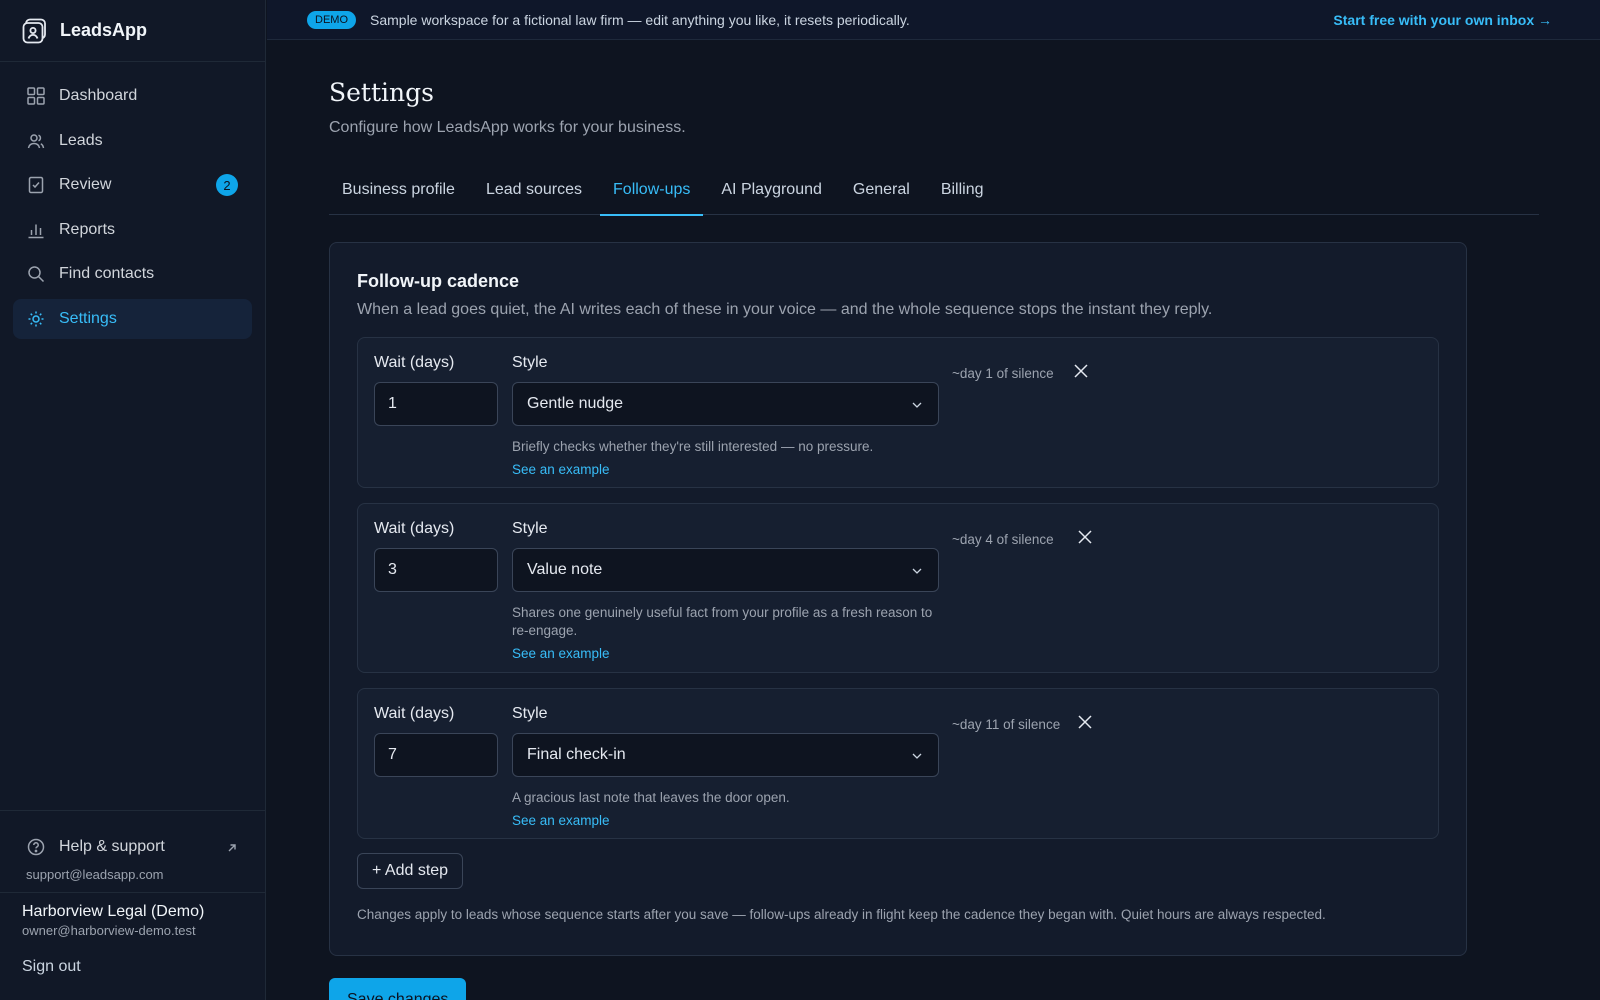  What do you see at coordinates (35, 31) in the screenshot?
I see `logo-icon` at bounding box center [35, 31].